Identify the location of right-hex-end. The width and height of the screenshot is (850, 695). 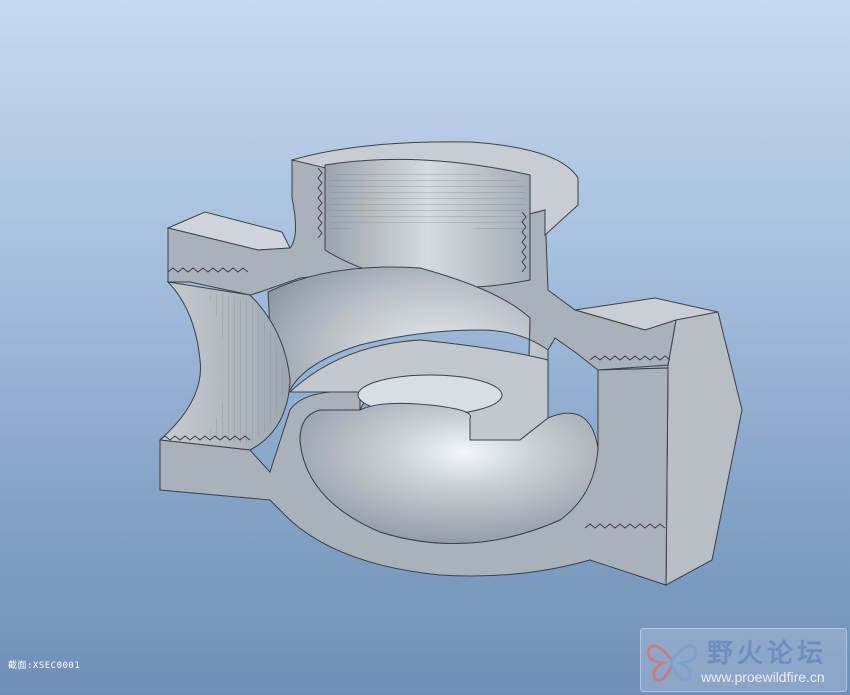
(704, 448).